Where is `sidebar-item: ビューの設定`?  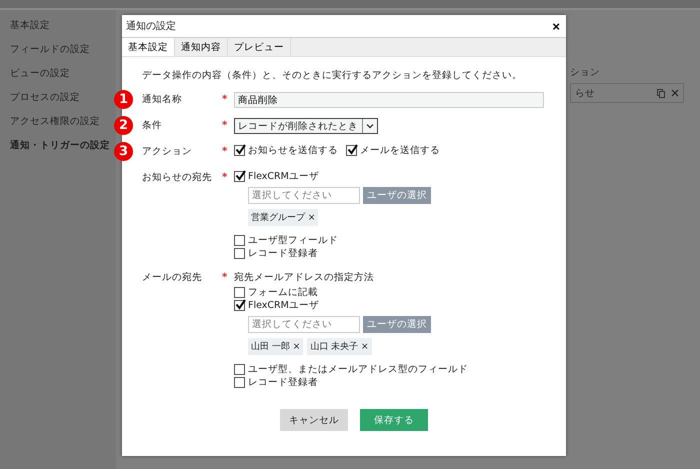
sidebar-item: ビューの設定 is located at coordinates (58, 74).